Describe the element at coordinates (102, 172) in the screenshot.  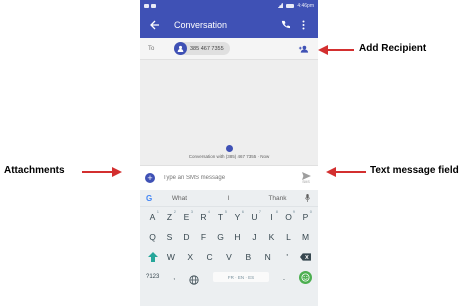
I see `attachments-arrow` at that location.